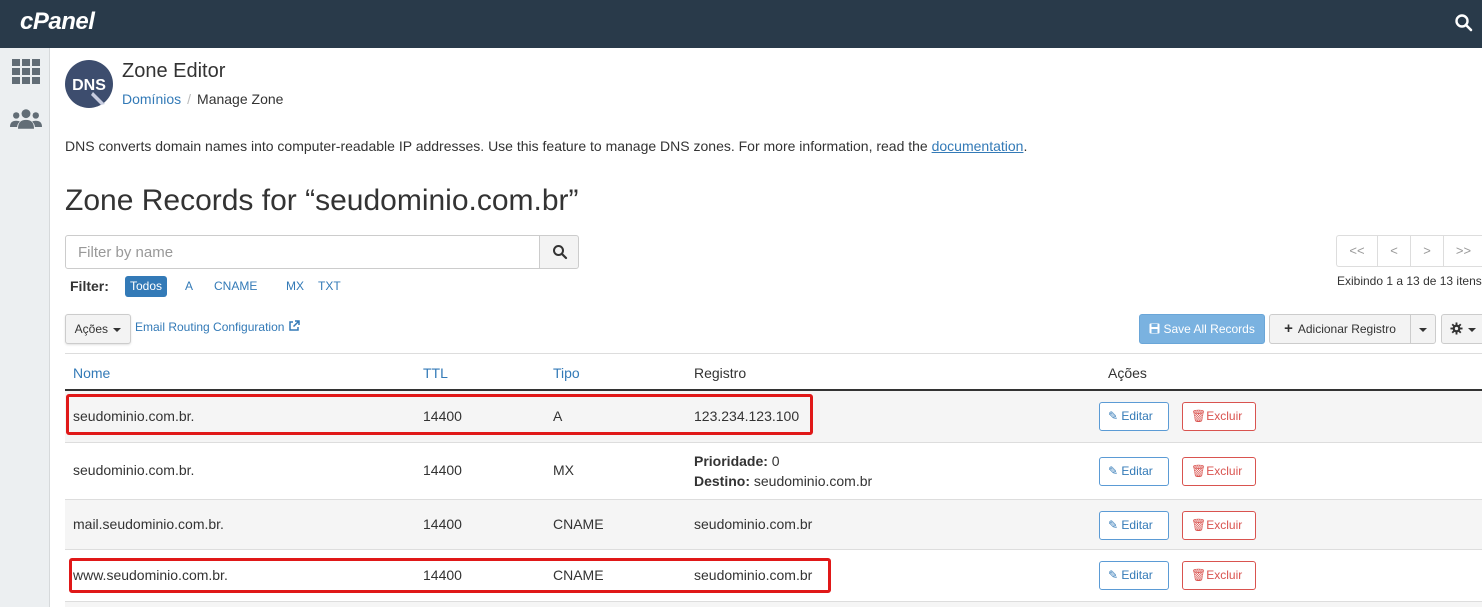  Describe the element at coordinates (134, 470) in the screenshot. I see `record-name: seudominio.com.br.` at that location.